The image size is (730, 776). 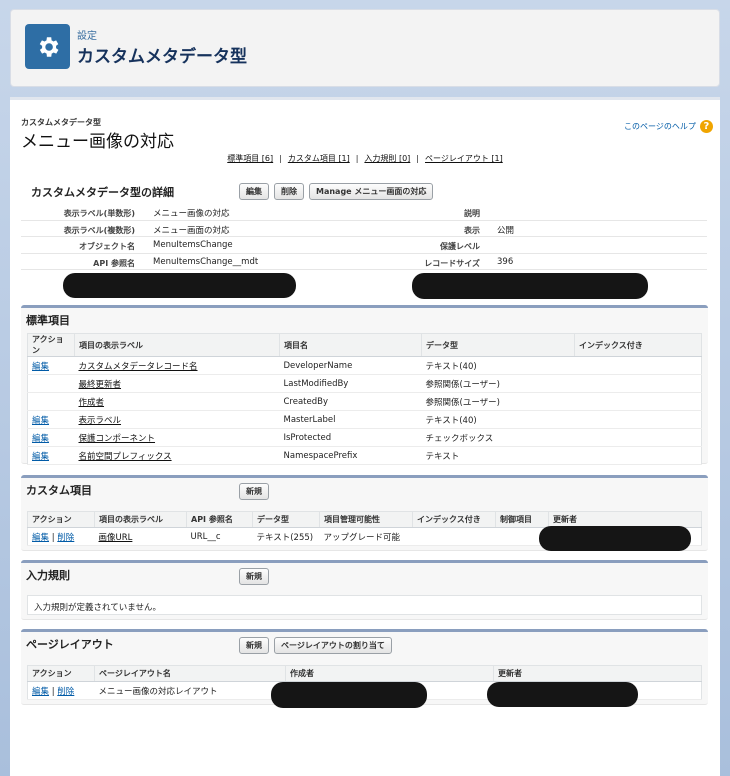 What do you see at coordinates (102, 192) in the screenshot?
I see `detail-title: カスタムメタデータ型の詳細` at bounding box center [102, 192].